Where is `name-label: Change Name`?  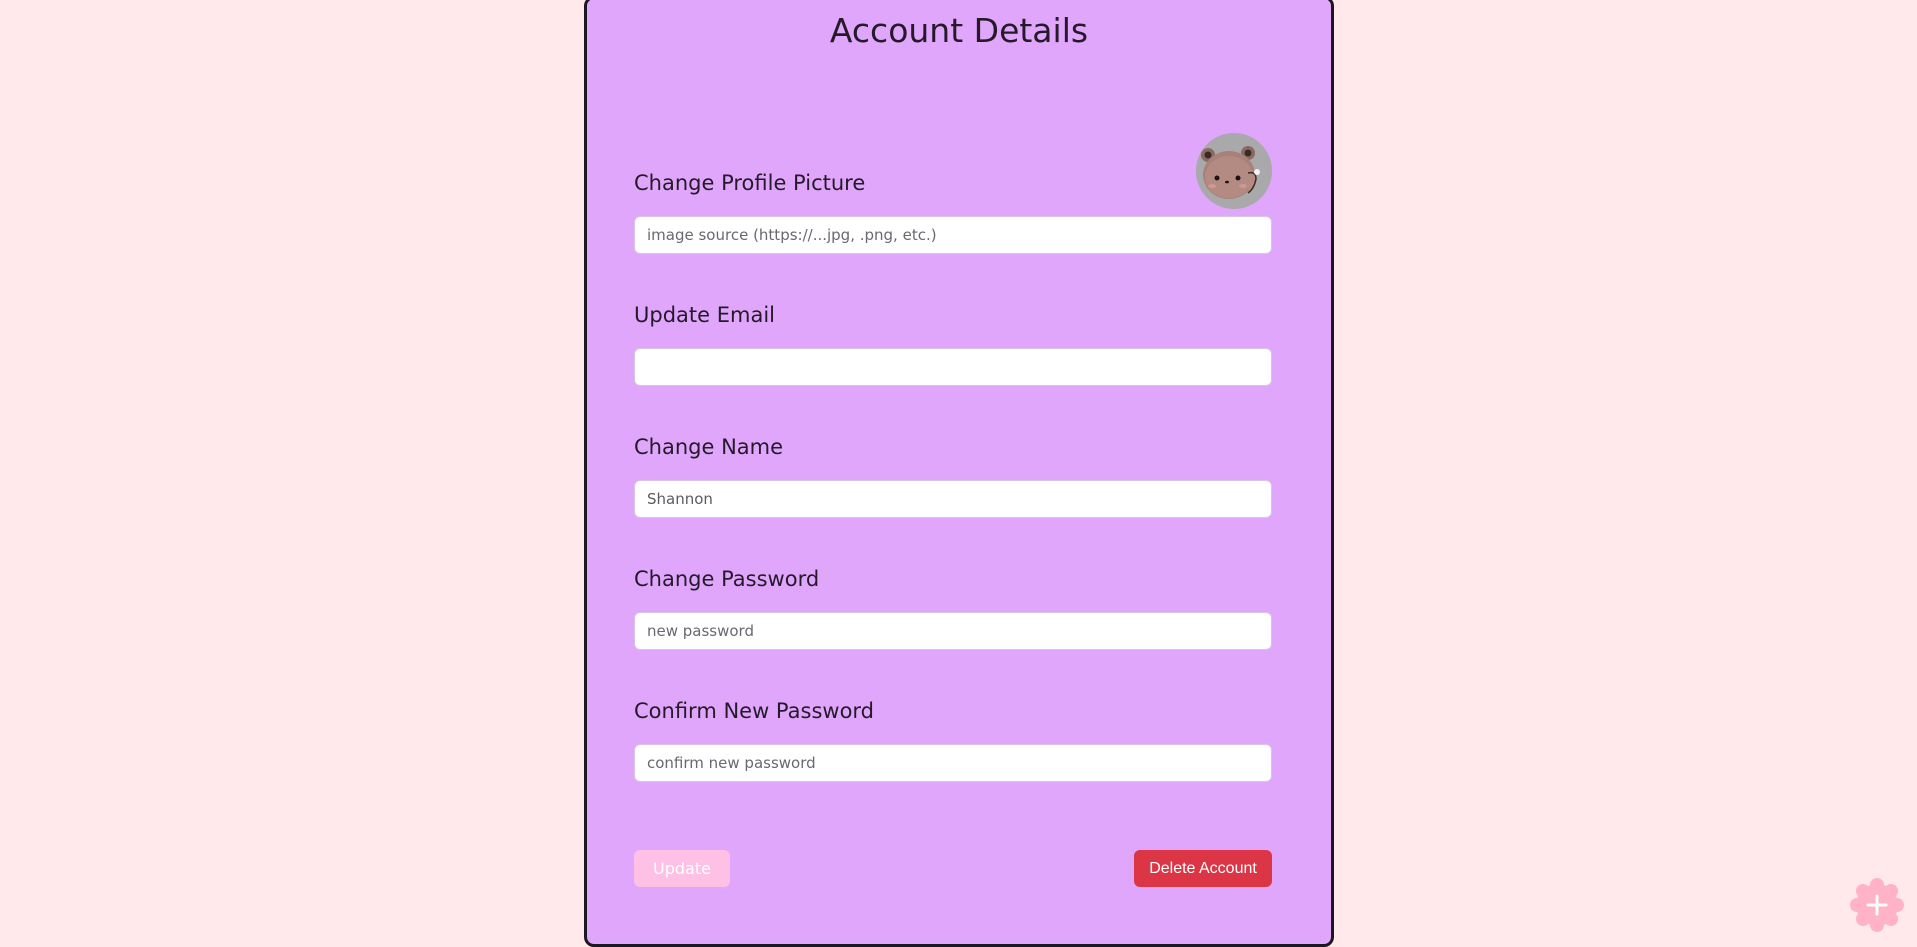 name-label: Change Name is located at coordinates (709, 447).